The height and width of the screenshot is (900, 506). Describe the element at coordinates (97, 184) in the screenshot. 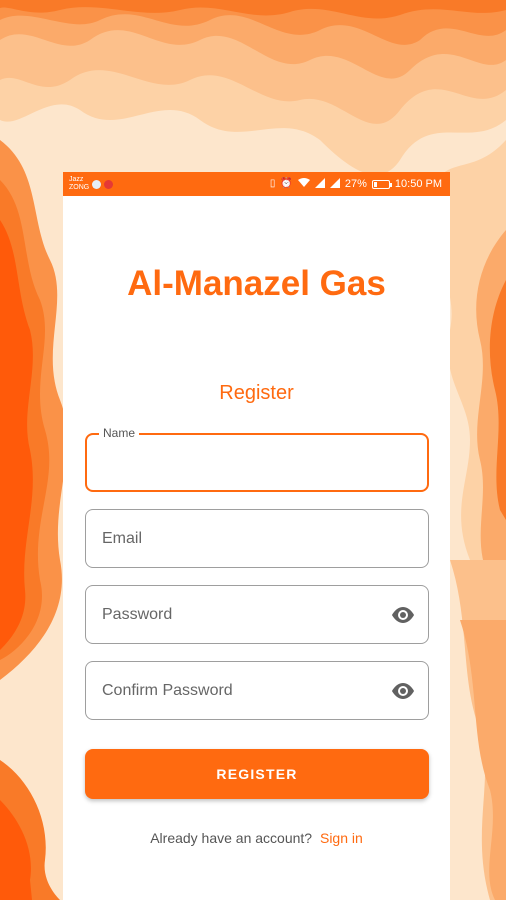

I see `notification-icon` at that location.